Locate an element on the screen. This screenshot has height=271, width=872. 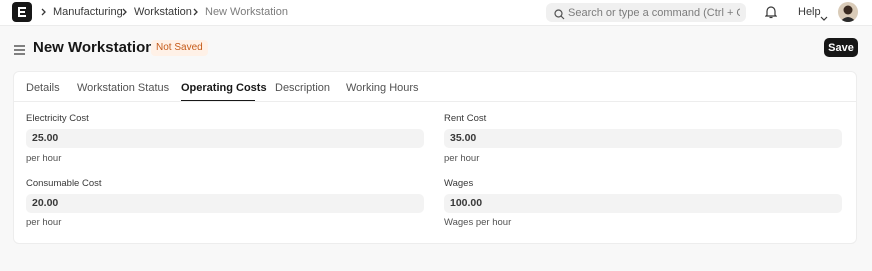
rent-cost-label: Rent Cost is located at coordinates (465, 118).